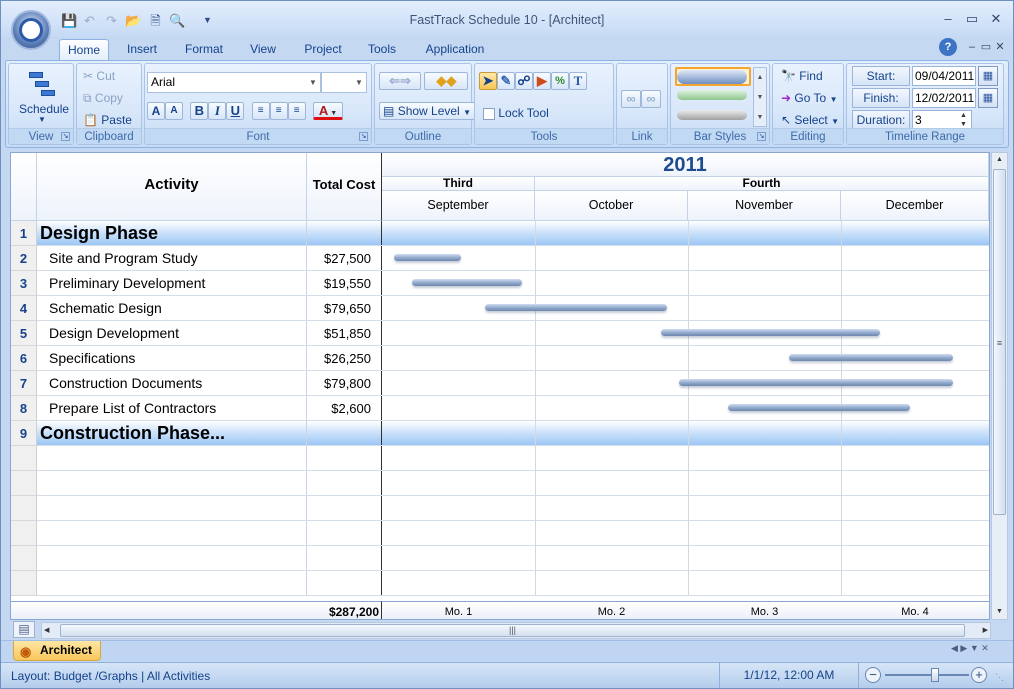 The height and width of the screenshot is (689, 1014). Describe the element at coordinates (427, 111) in the screenshot. I see `show-level-button: ▤ Show Level ▼` at that location.